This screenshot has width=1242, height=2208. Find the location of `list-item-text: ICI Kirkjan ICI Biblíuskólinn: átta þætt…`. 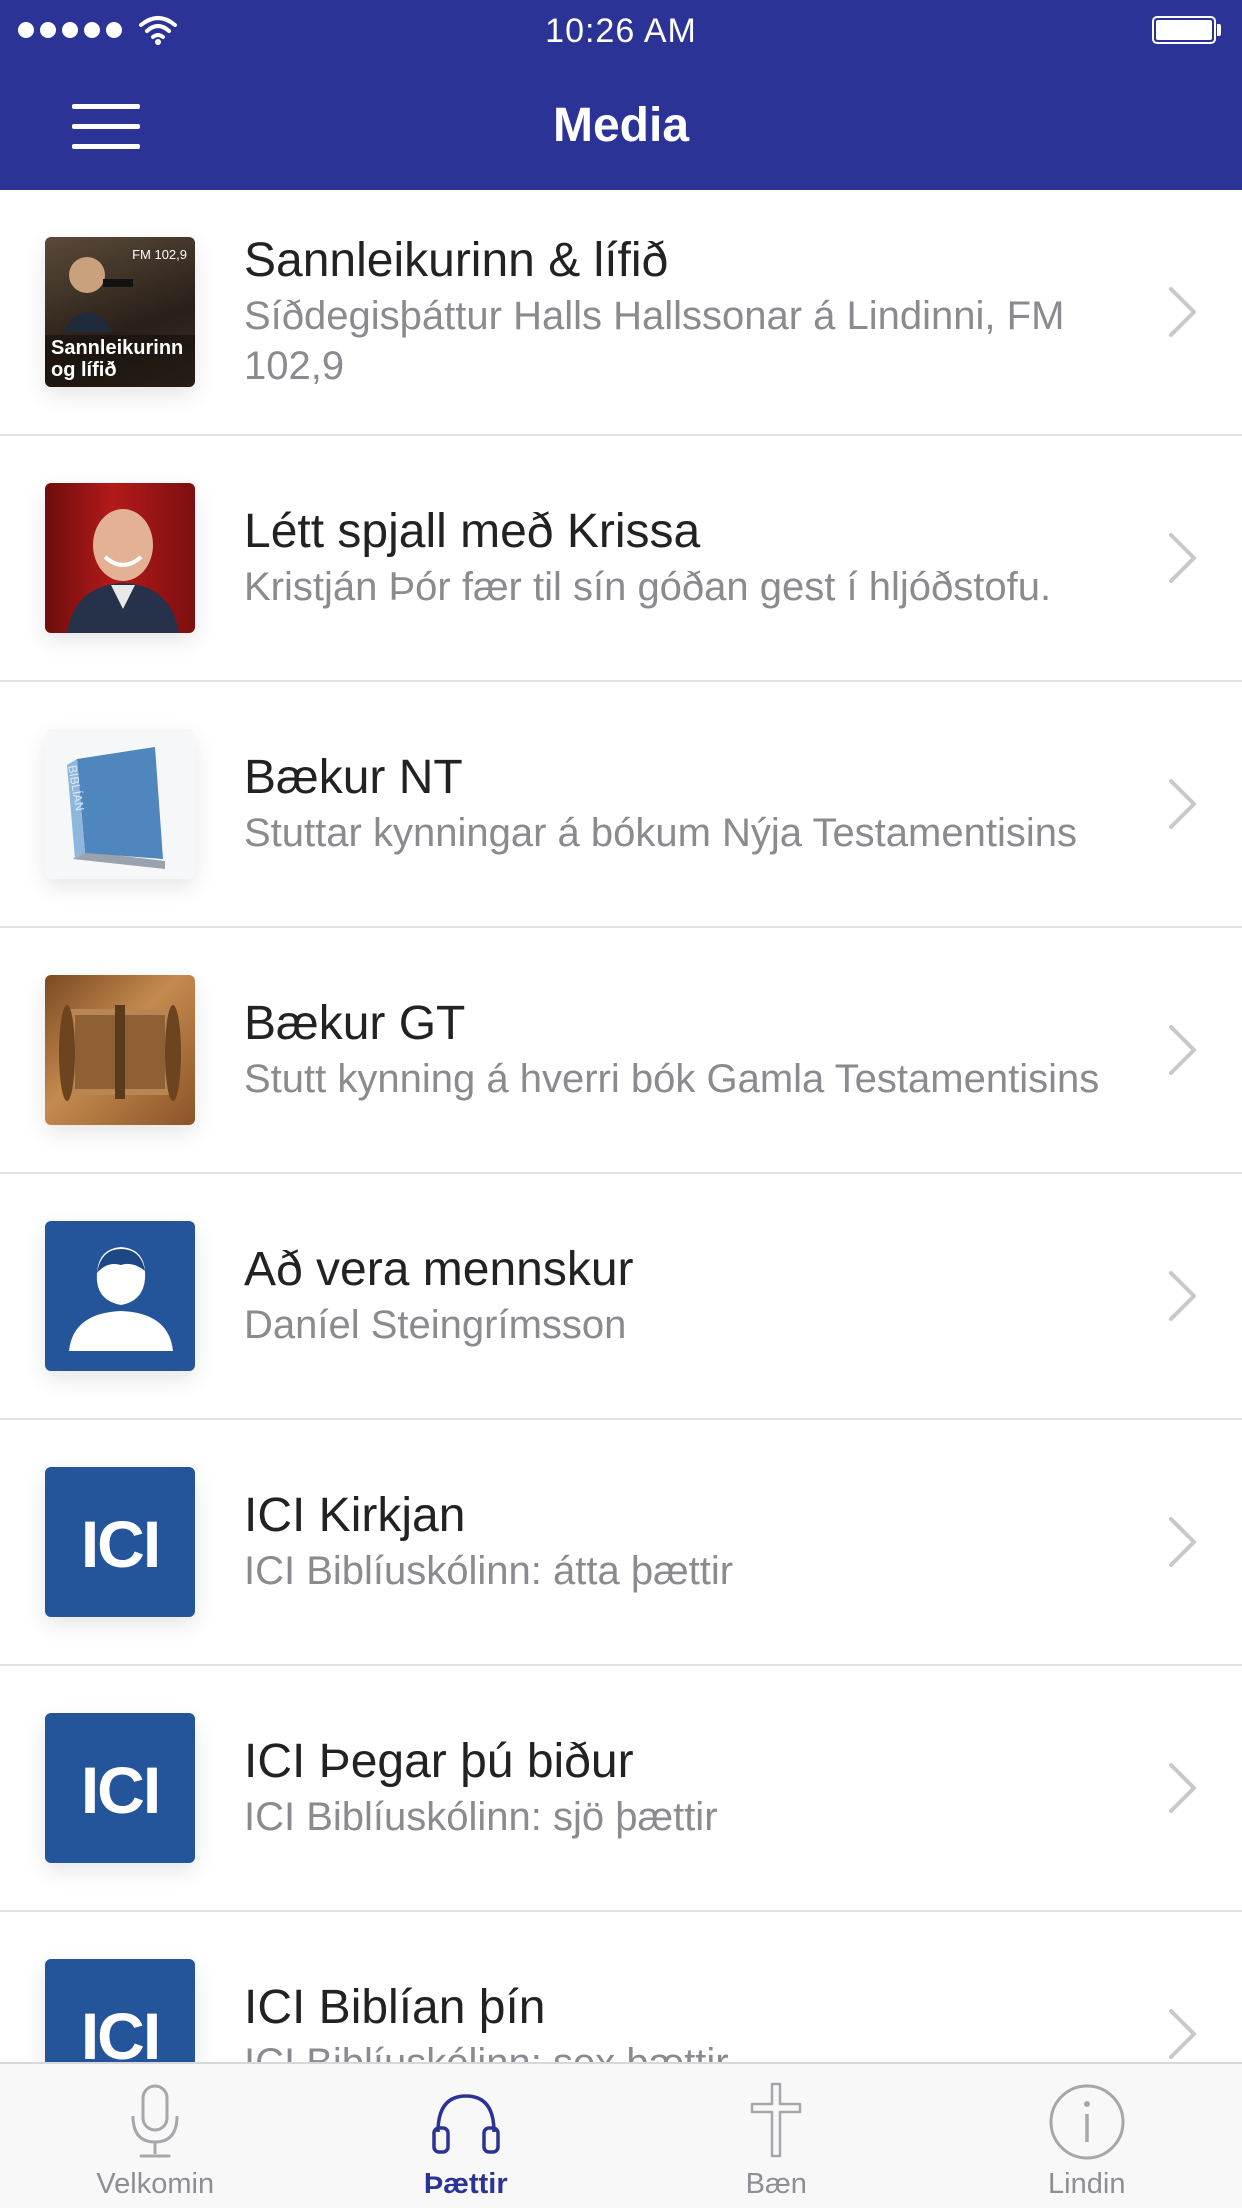

list-item-text: ICI Kirkjan ICI Biblíuskólinn: átta þætt… is located at coordinates (688, 1542).